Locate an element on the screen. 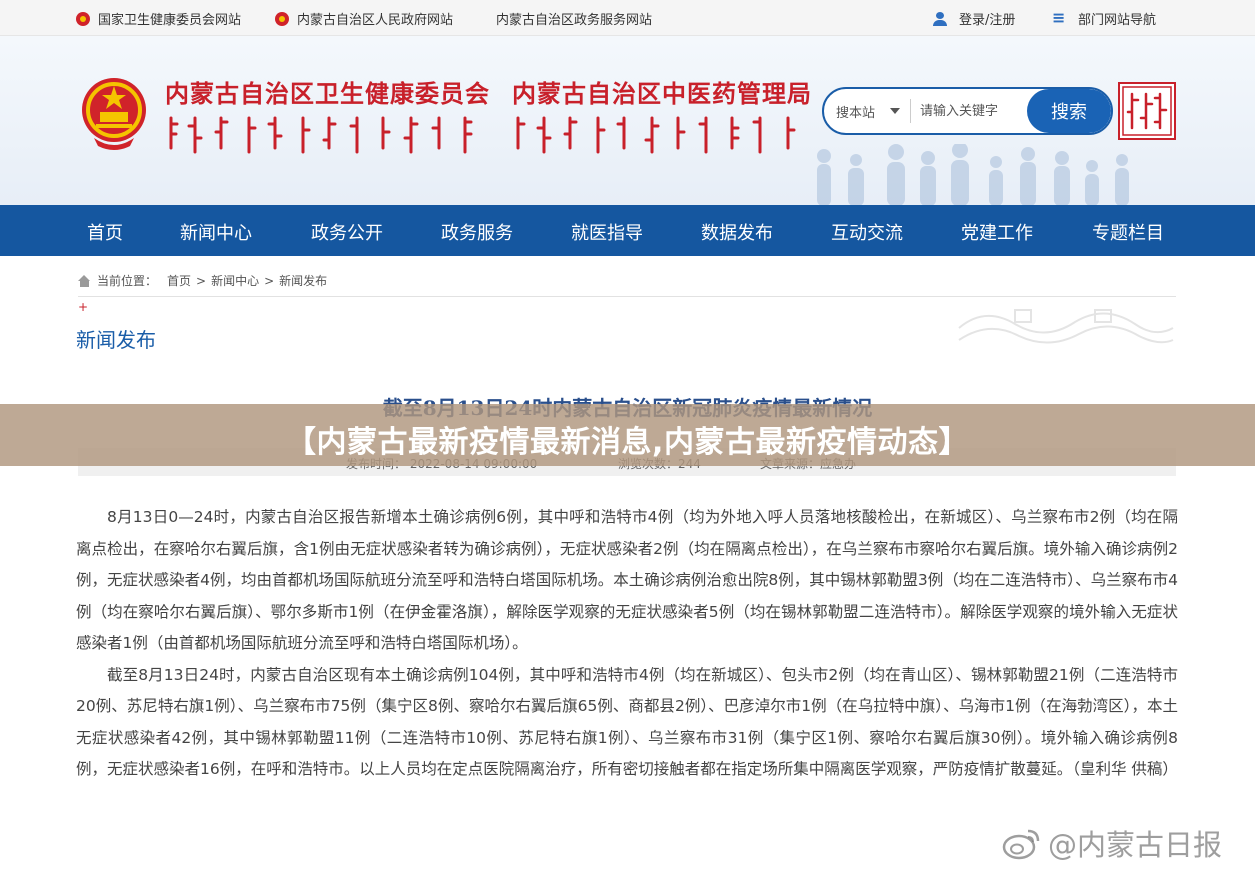 This screenshot has width=1255, height=871. home-icon is located at coordinates (84, 280).